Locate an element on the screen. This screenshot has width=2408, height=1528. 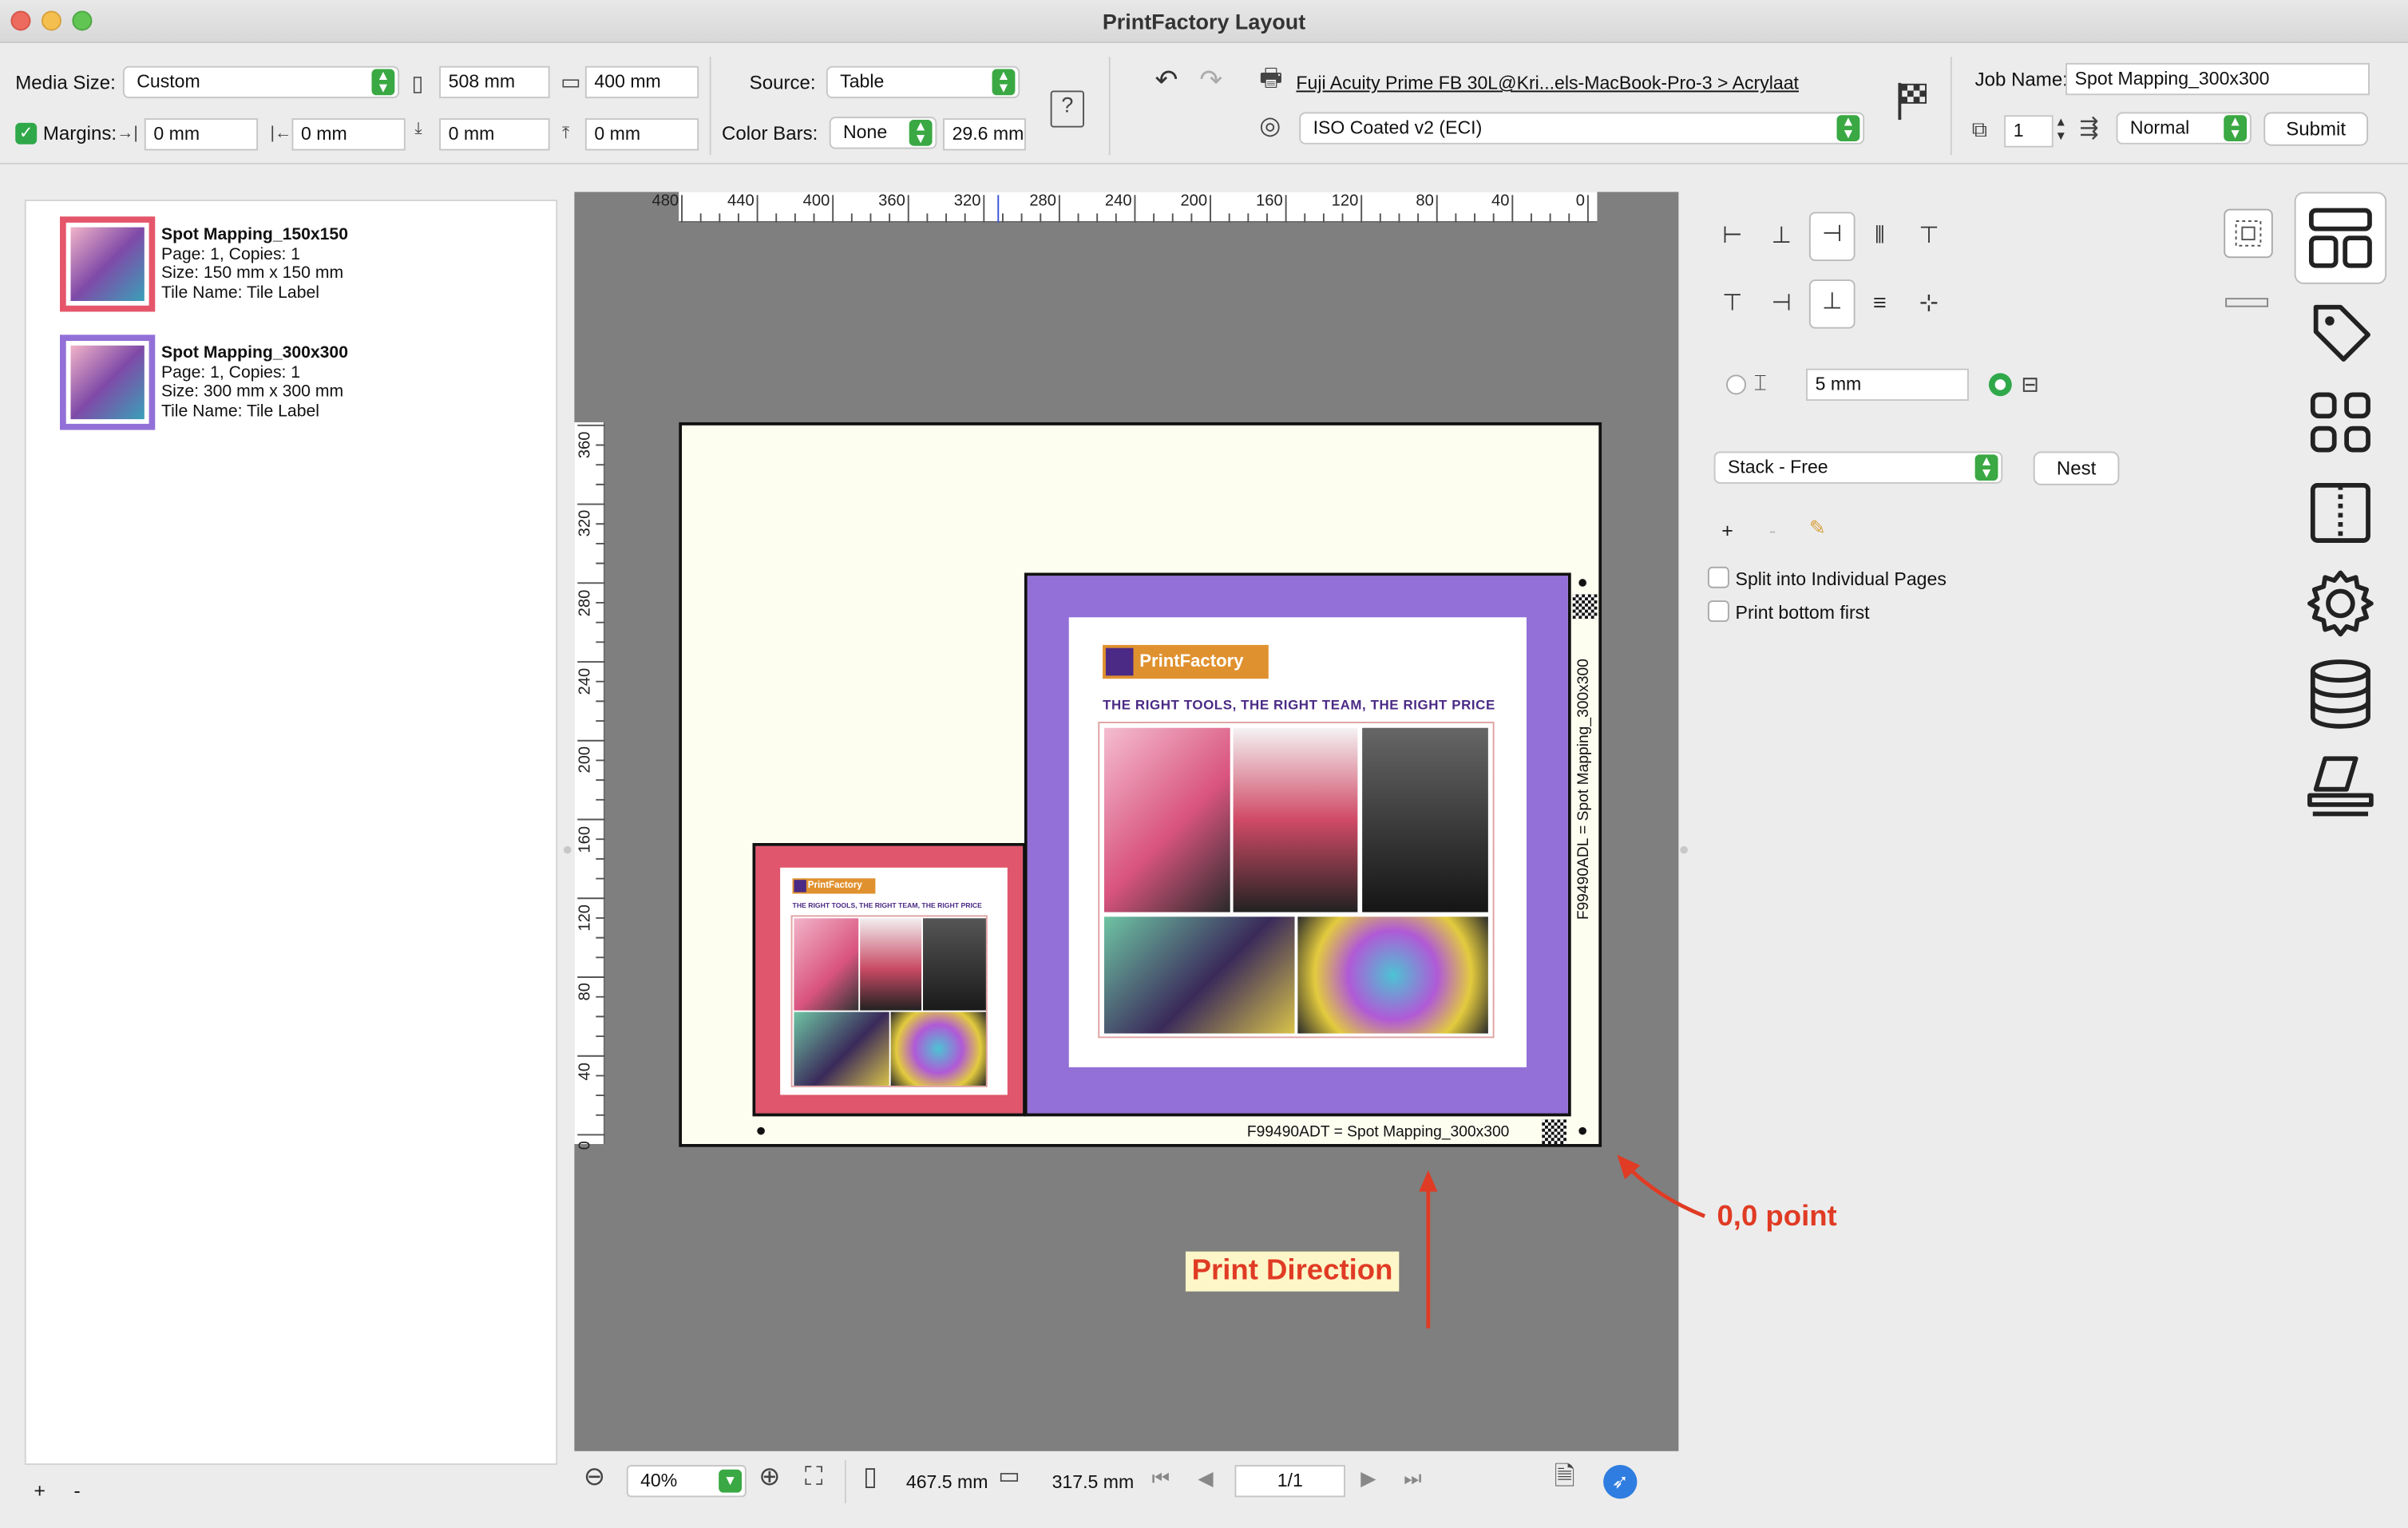
undo-icon: ↶ is located at coordinates (1166, 80).